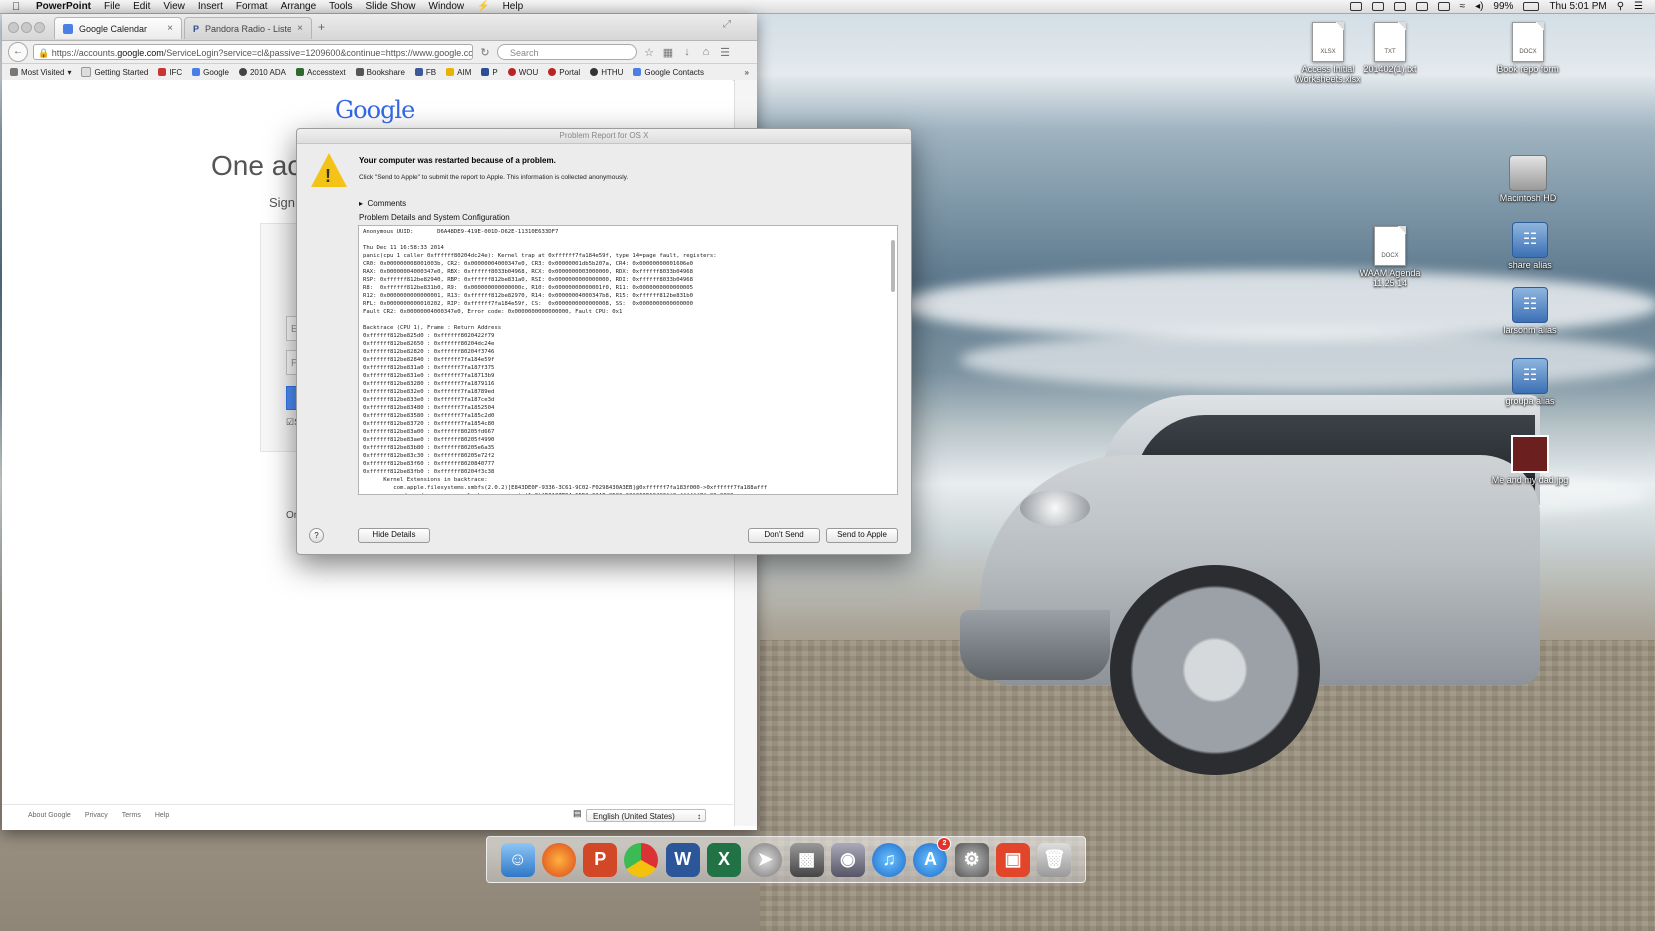  I want to click on bluetooth-icon, so click(1443, 6).